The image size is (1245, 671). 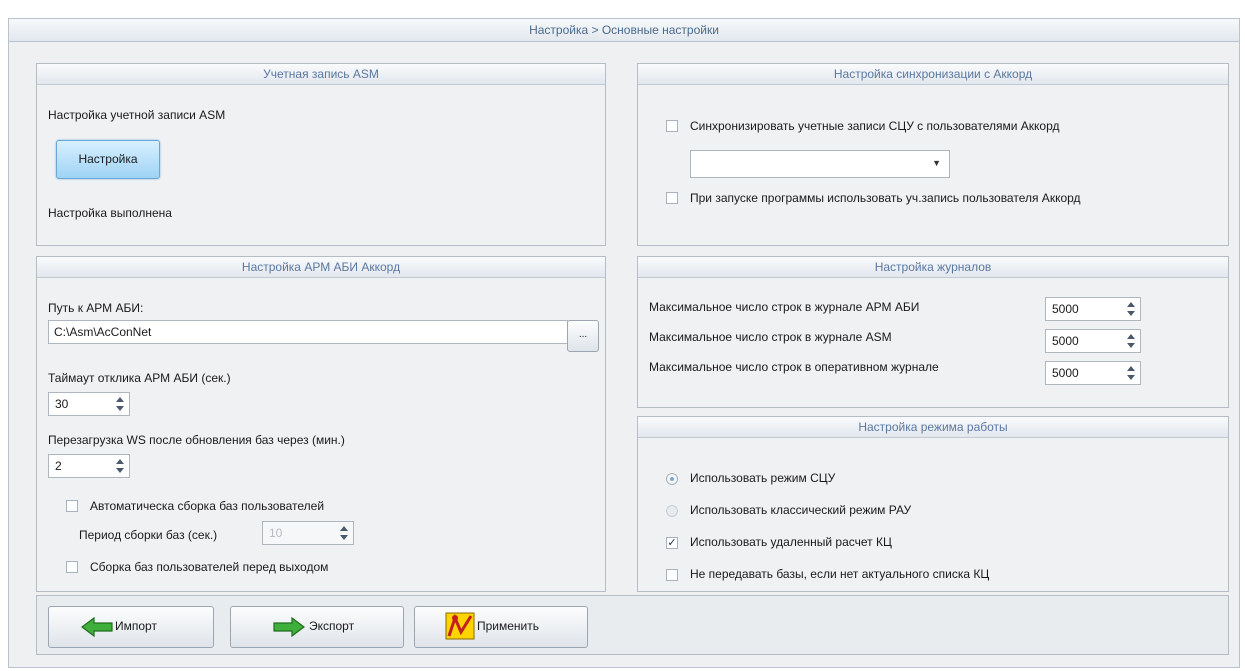 What do you see at coordinates (820, 164) in the screenshot?
I see `akkord-user-dropdown: ▼` at bounding box center [820, 164].